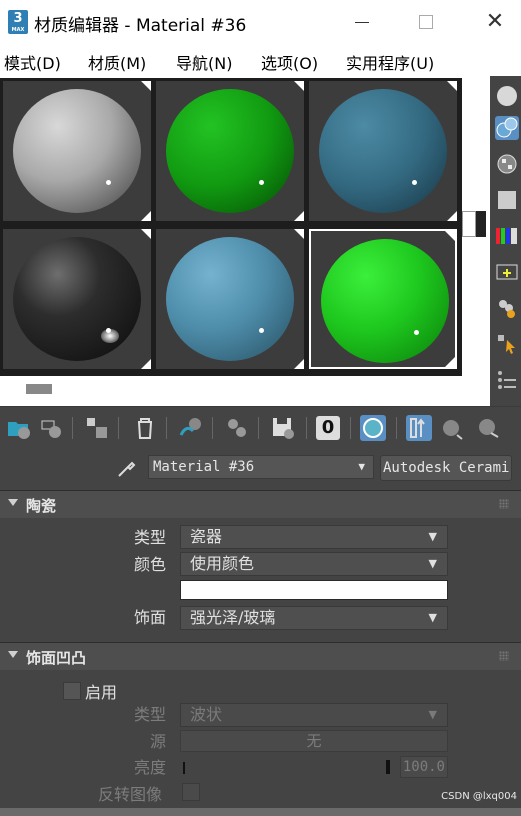 The width and height of the screenshot is (521, 816). What do you see at coordinates (150, 714) in the screenshot?
I see `bump-type-label: 类型` at bounding box center [150, 714].